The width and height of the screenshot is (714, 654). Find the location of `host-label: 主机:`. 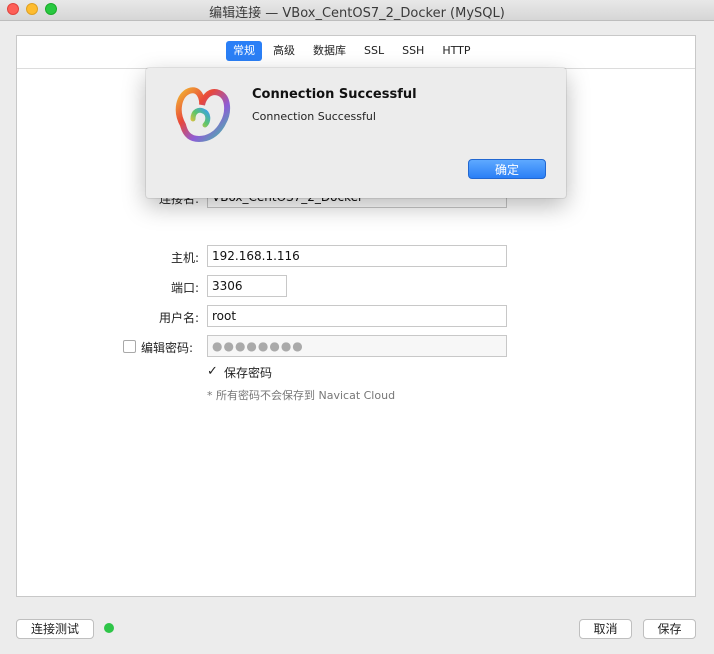

host-label: 主机: is located at coordinates (184, 258).